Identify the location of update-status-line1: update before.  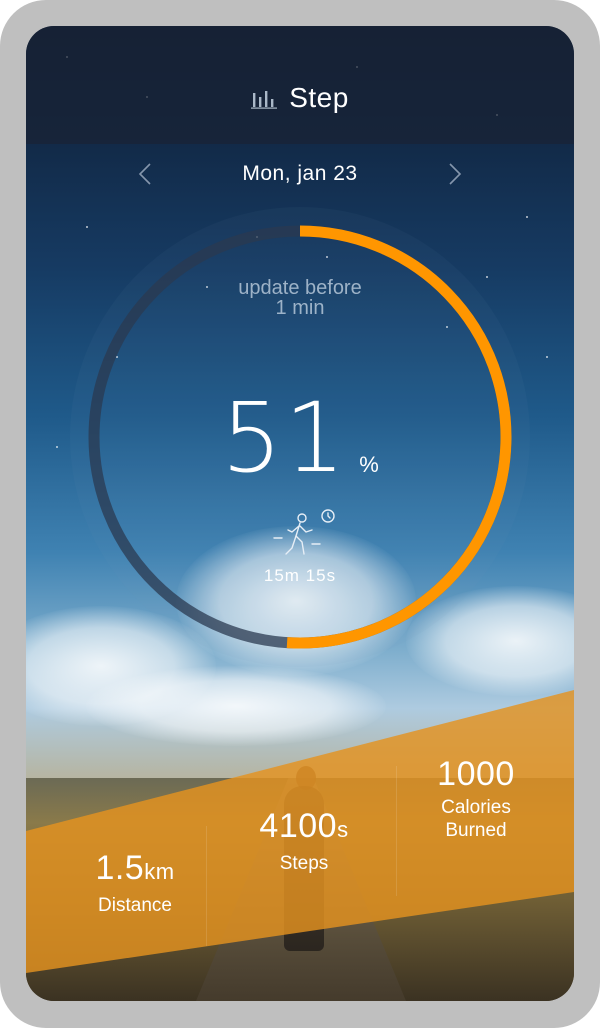
(300, 288).